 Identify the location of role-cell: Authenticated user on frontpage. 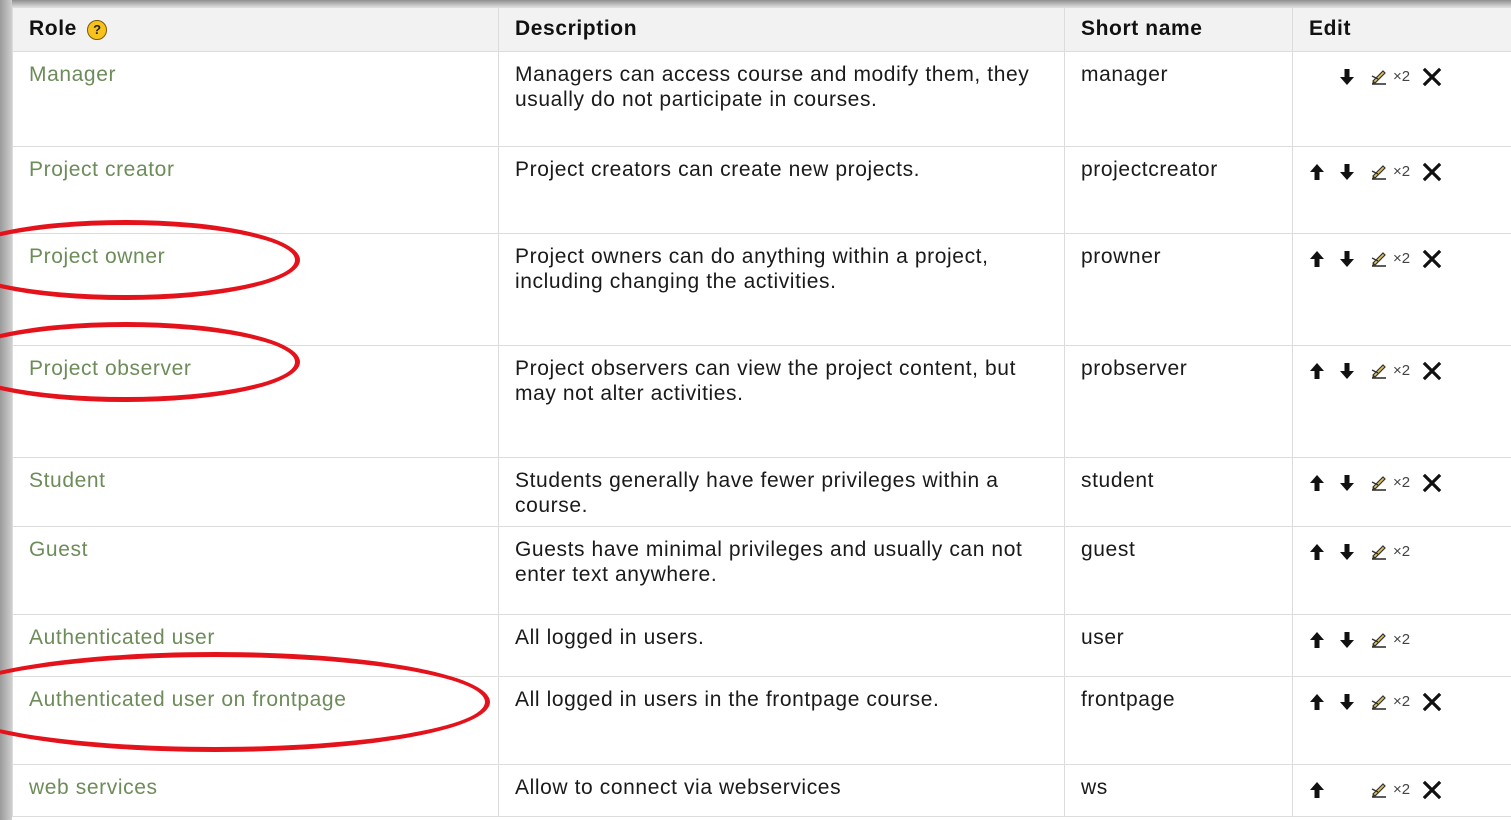
(255, 720).